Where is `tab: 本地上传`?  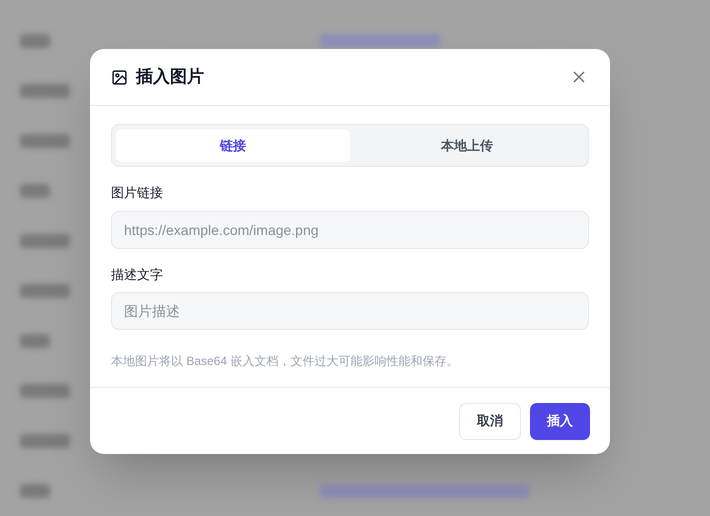
tab: 本地上传 is located at coordinates (467, 145).